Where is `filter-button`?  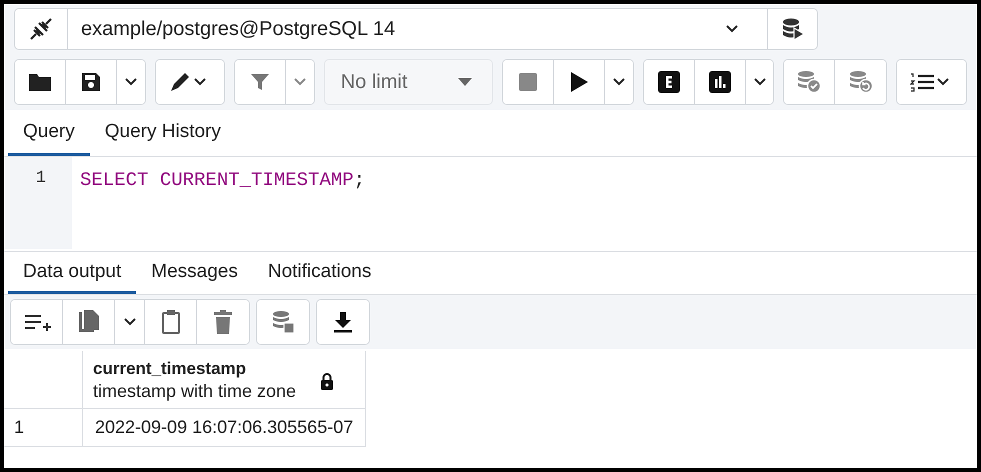 filter-button is located at coordinates (260, 82).